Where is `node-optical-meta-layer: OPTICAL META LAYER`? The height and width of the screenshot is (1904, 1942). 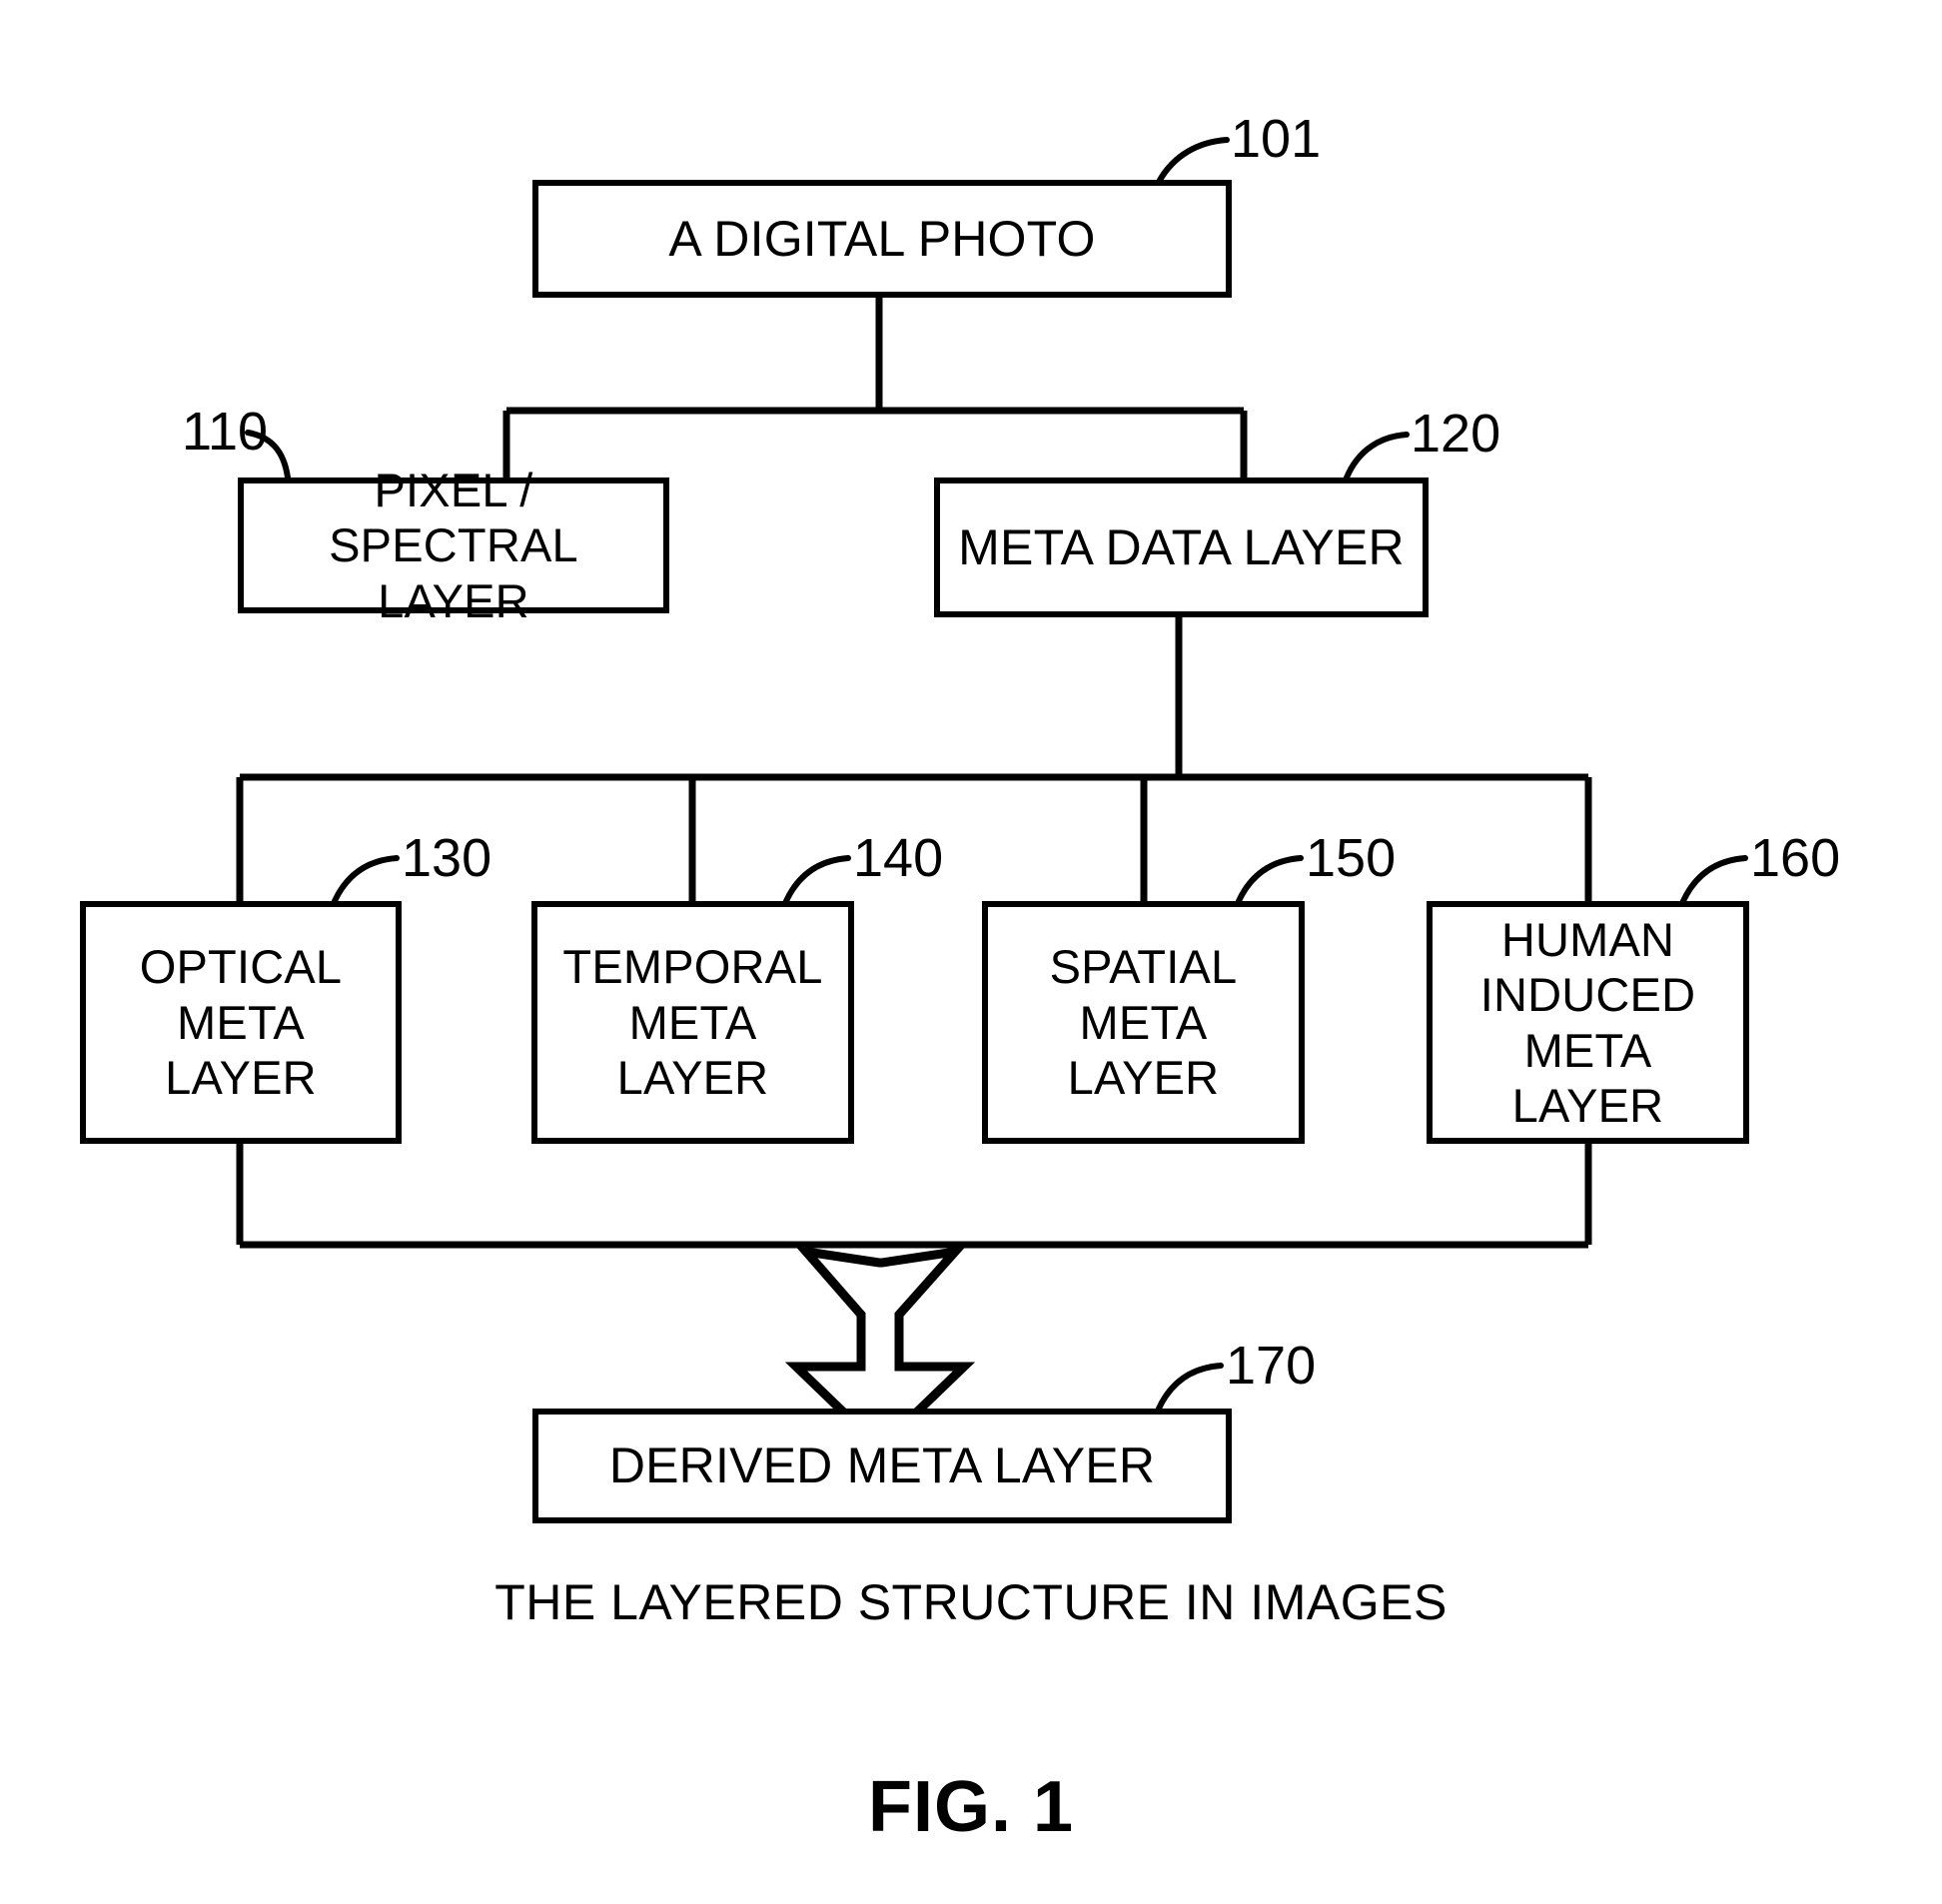 node-optical-meta-layer: OPTICAL META LAYER is located at coordinates (241, 1022).